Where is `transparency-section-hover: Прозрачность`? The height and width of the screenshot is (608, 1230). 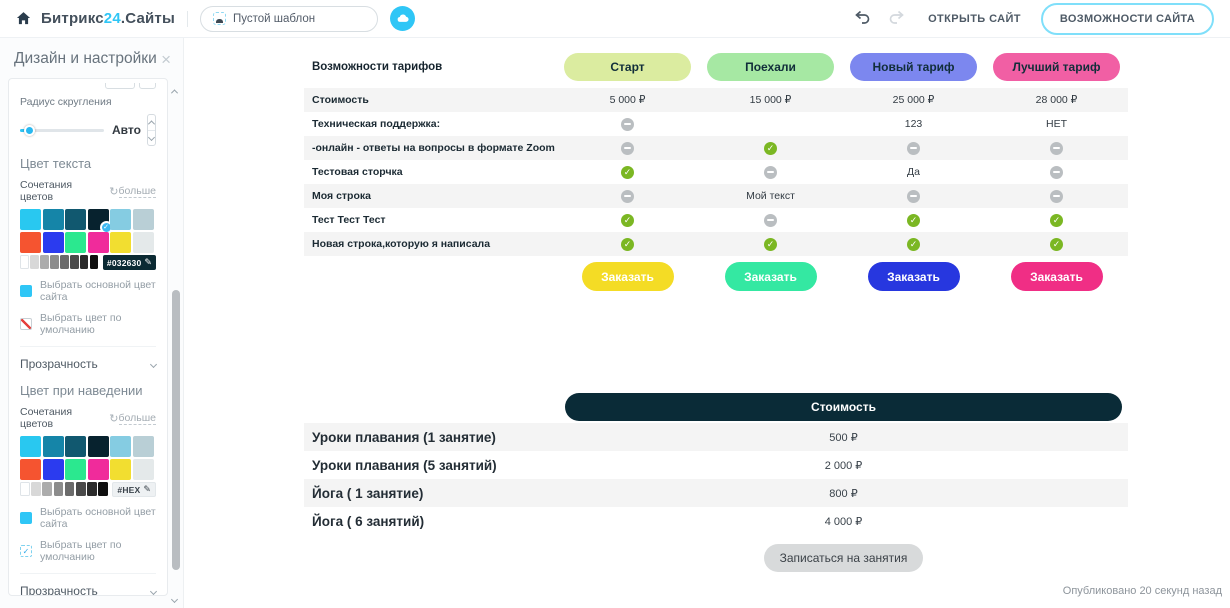 transparency-section-hover: Прозрачность is located at coordinates (89, 584).